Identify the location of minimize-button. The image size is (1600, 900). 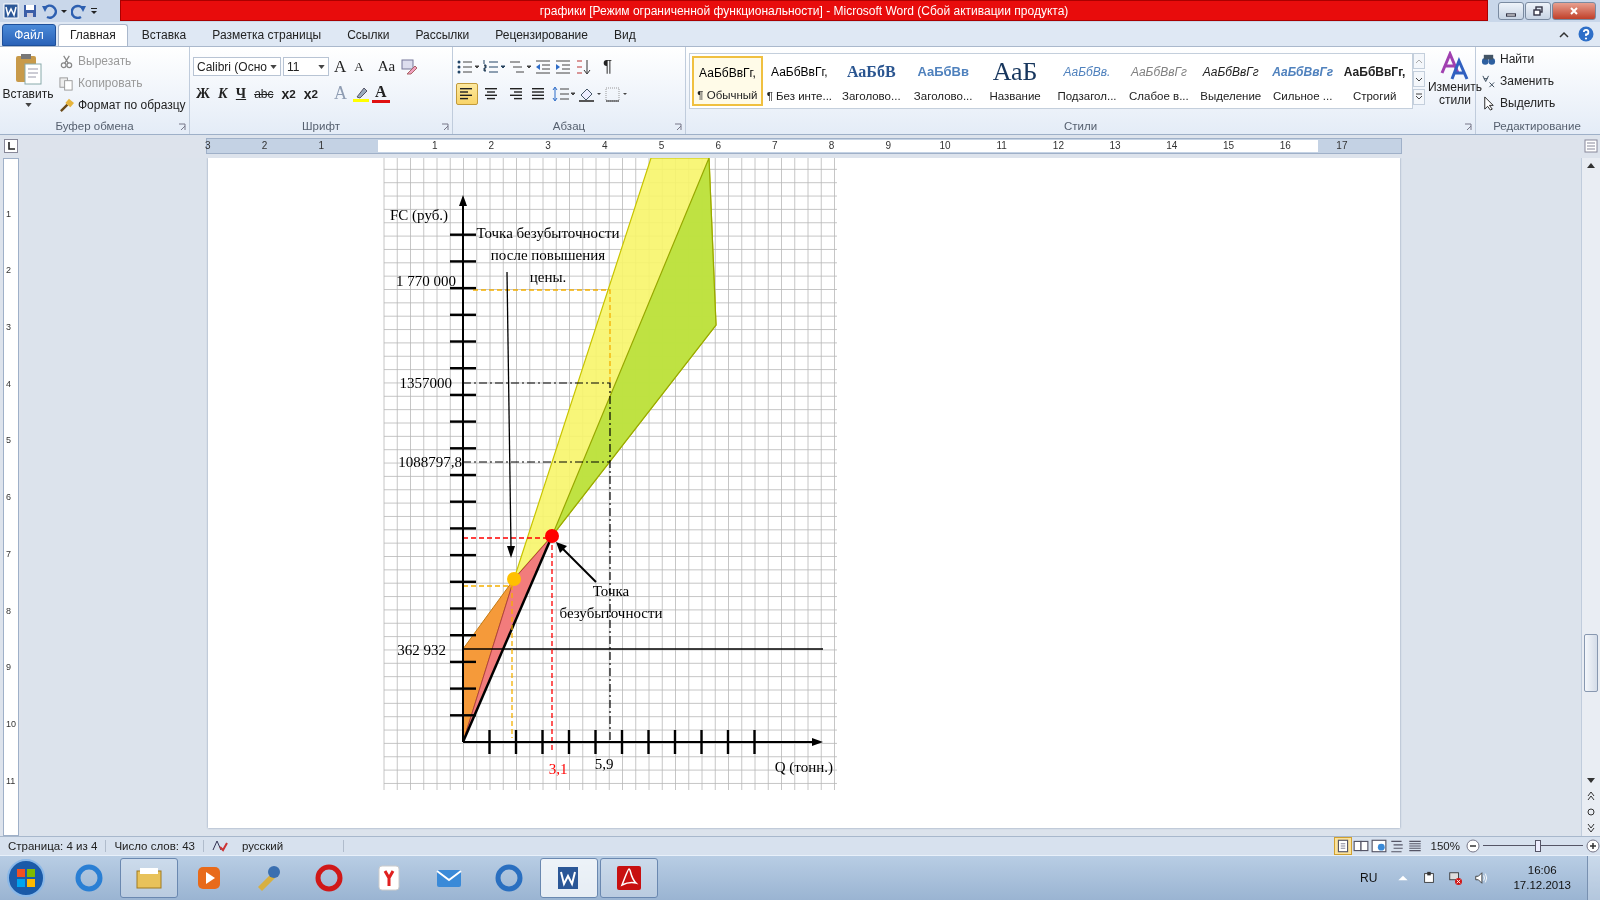
(1511, 10).